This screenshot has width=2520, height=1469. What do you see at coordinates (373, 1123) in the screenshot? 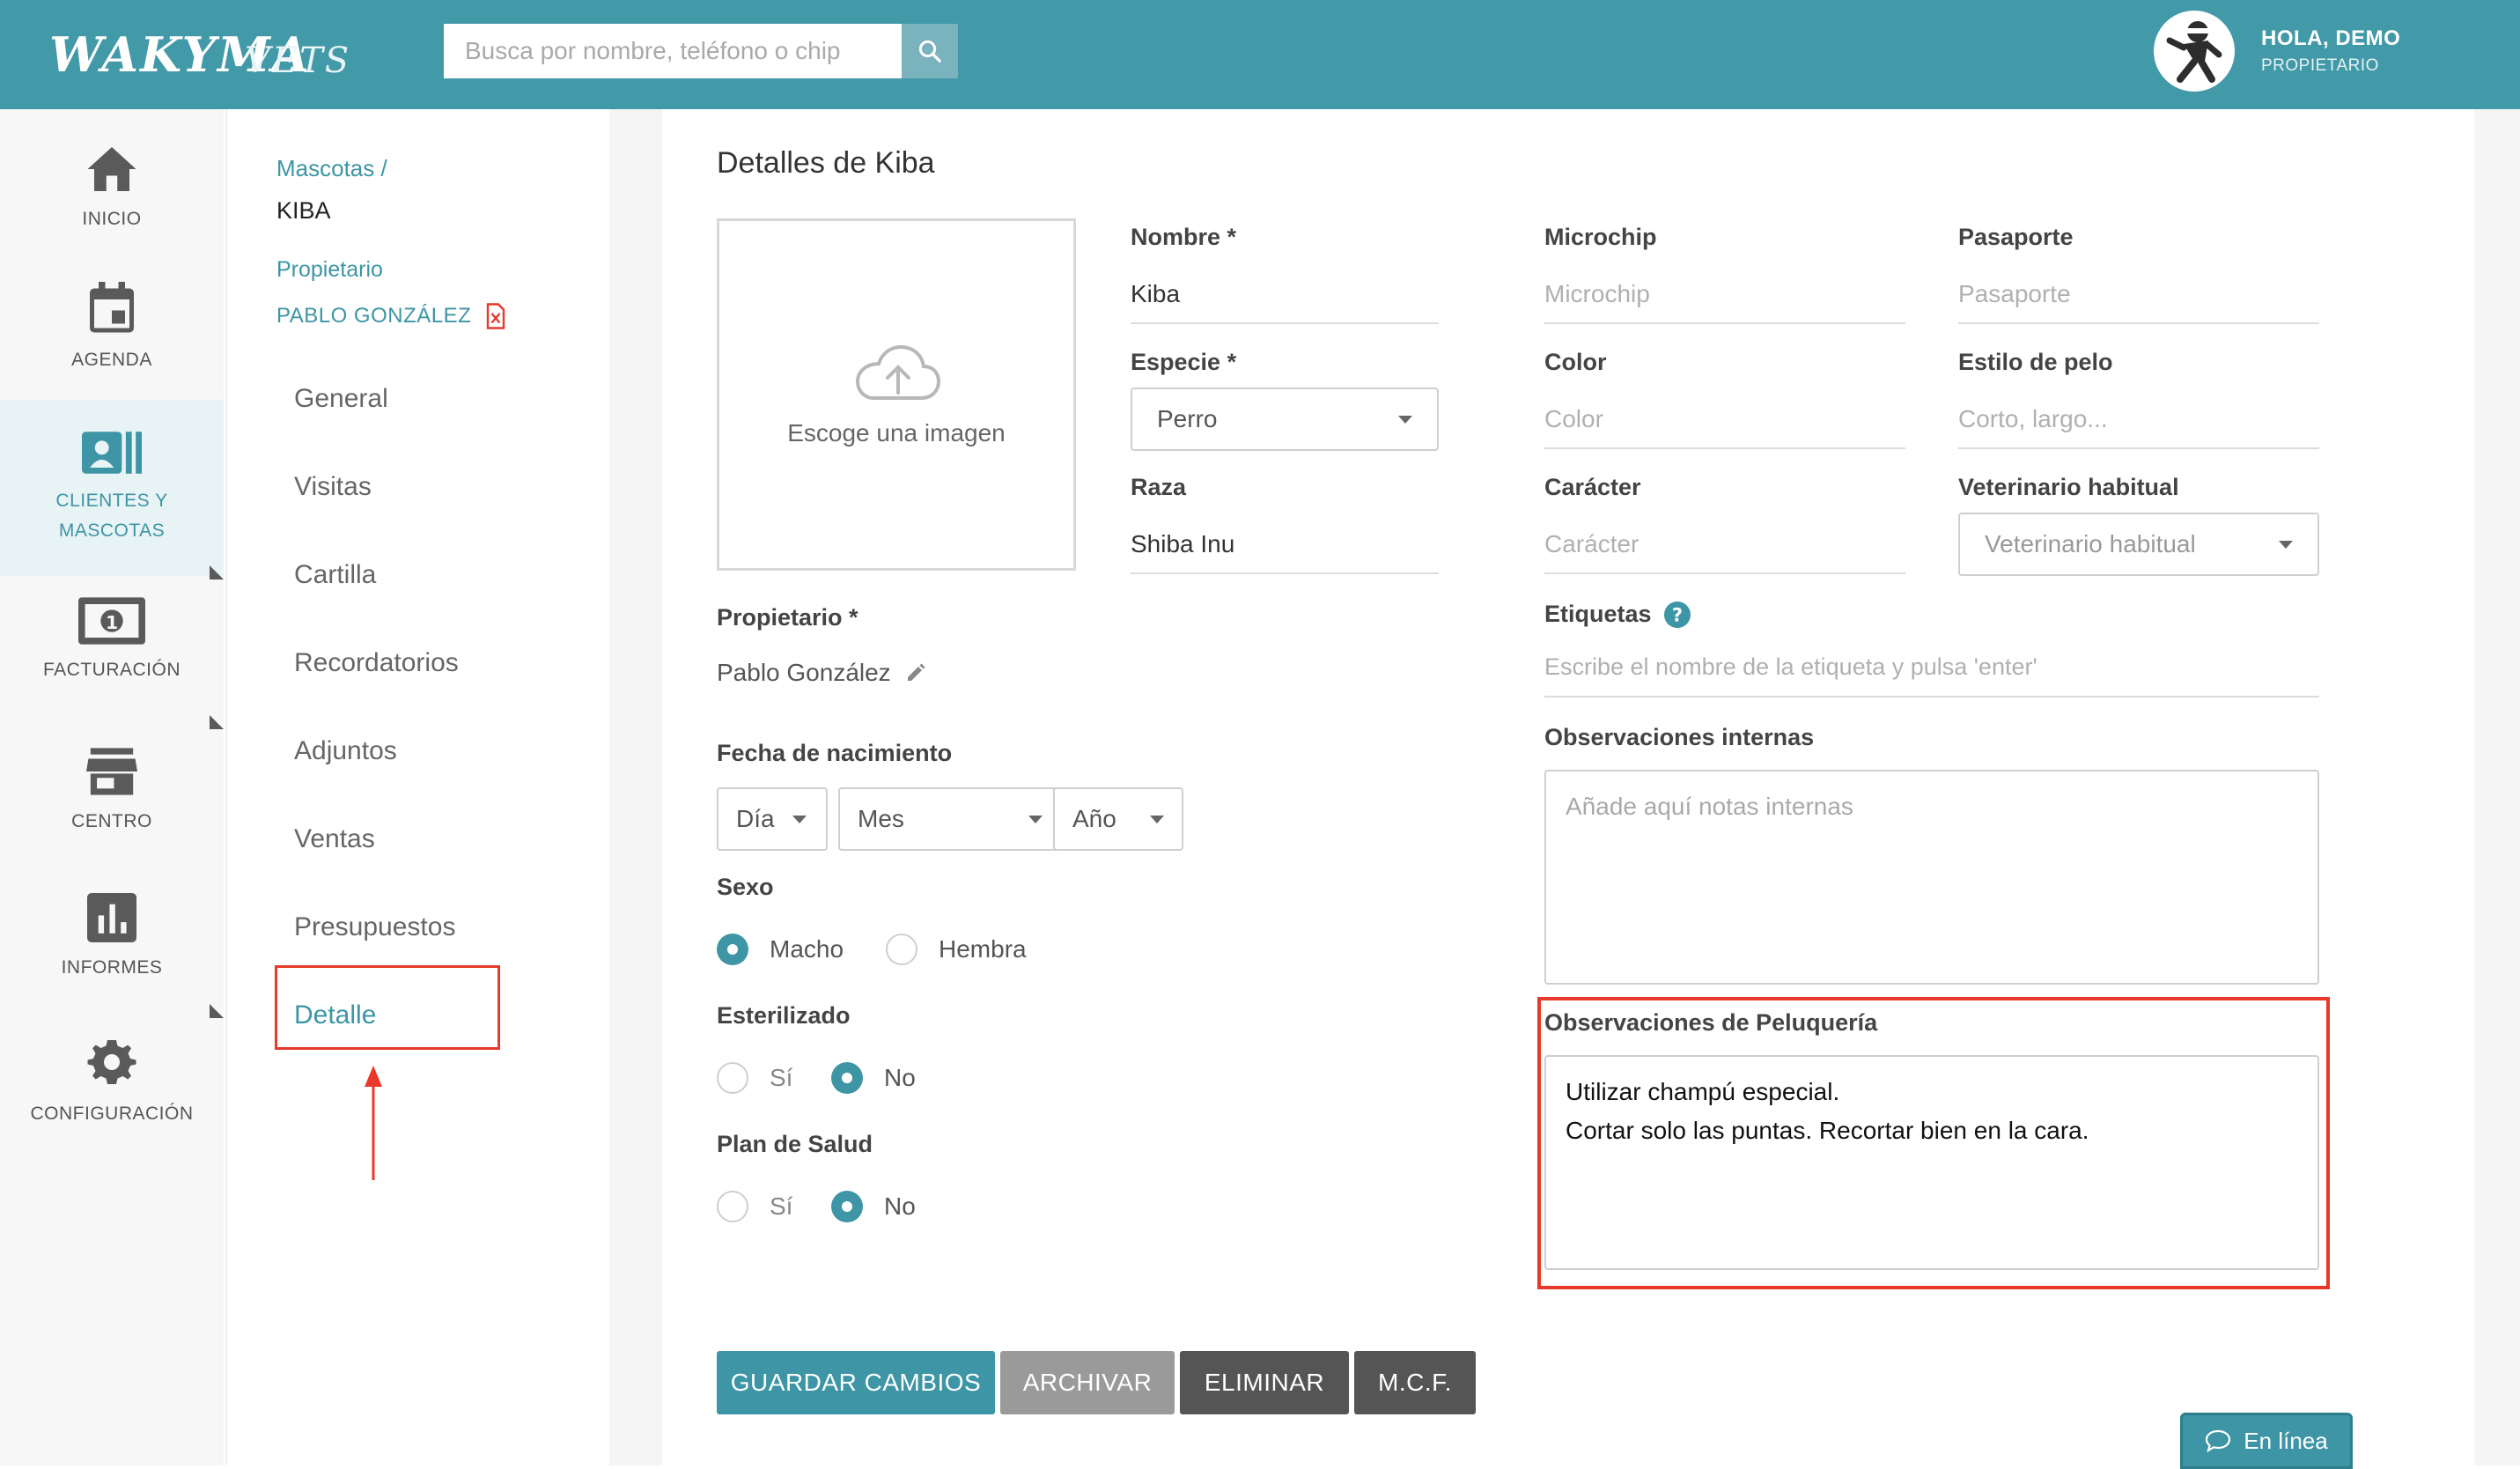
I see `annotation-arrow-icon` at bounding box center [373, 1123].